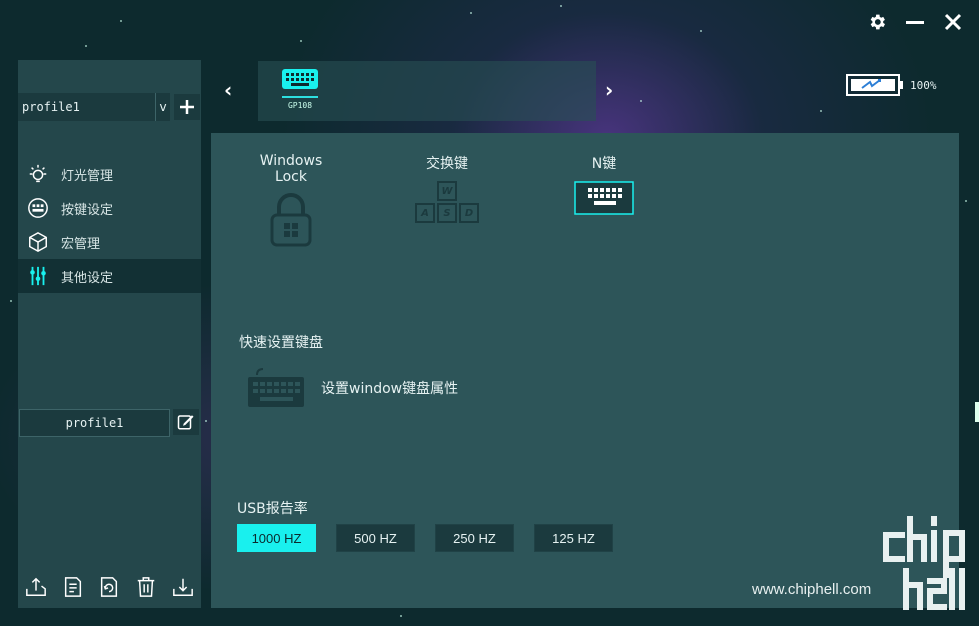 The image size is (979, 626). What do you see at coordinates (977, 412) in the screenshot?
I see `side-tab` at bounding box center [977, 412].